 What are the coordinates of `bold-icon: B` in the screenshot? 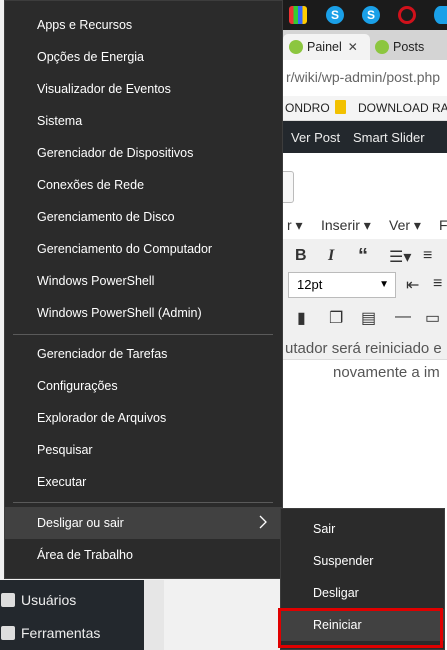 It's located at (301, 256).